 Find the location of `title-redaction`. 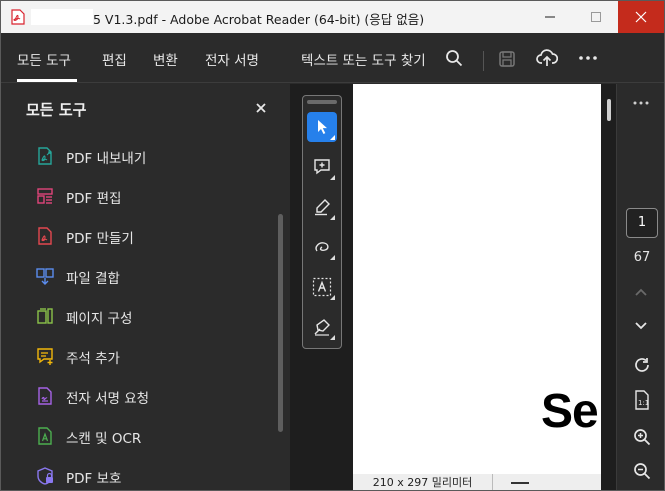

title-redaction is located at coordinates (62, 17).